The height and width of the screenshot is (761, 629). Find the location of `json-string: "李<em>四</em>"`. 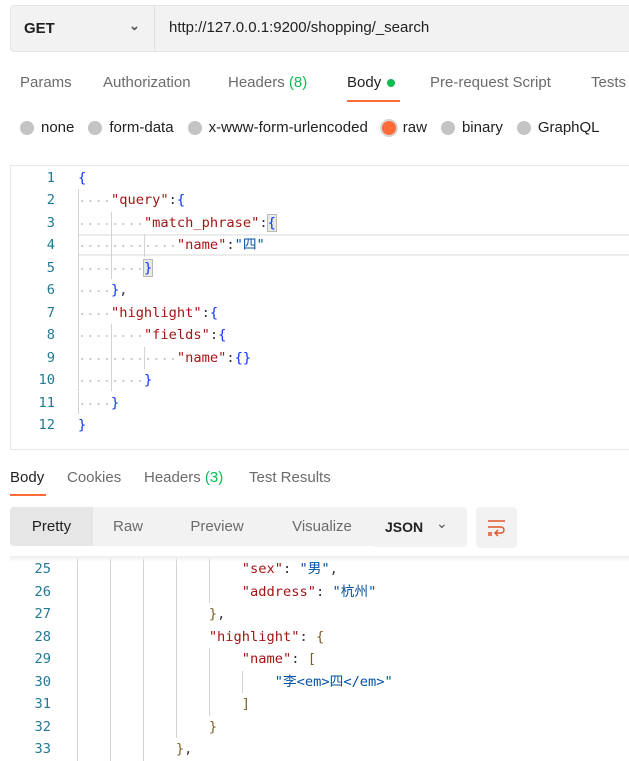

json-string: "李<em>四</em>" is located at coordinates (333, 681).